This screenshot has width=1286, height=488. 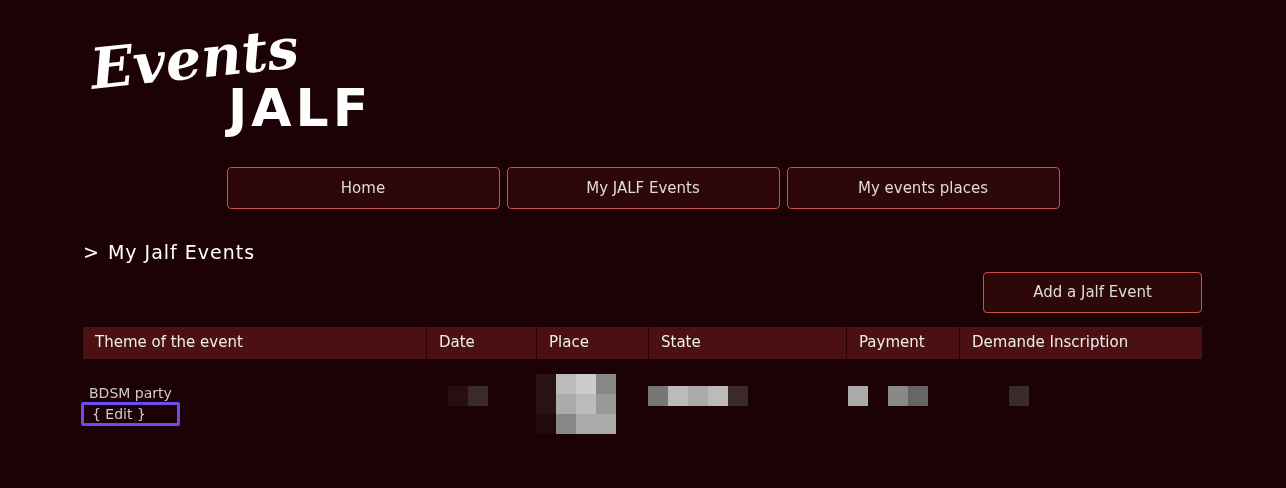 I want to click on chevron-icon: >, so click(x=91, y=252).